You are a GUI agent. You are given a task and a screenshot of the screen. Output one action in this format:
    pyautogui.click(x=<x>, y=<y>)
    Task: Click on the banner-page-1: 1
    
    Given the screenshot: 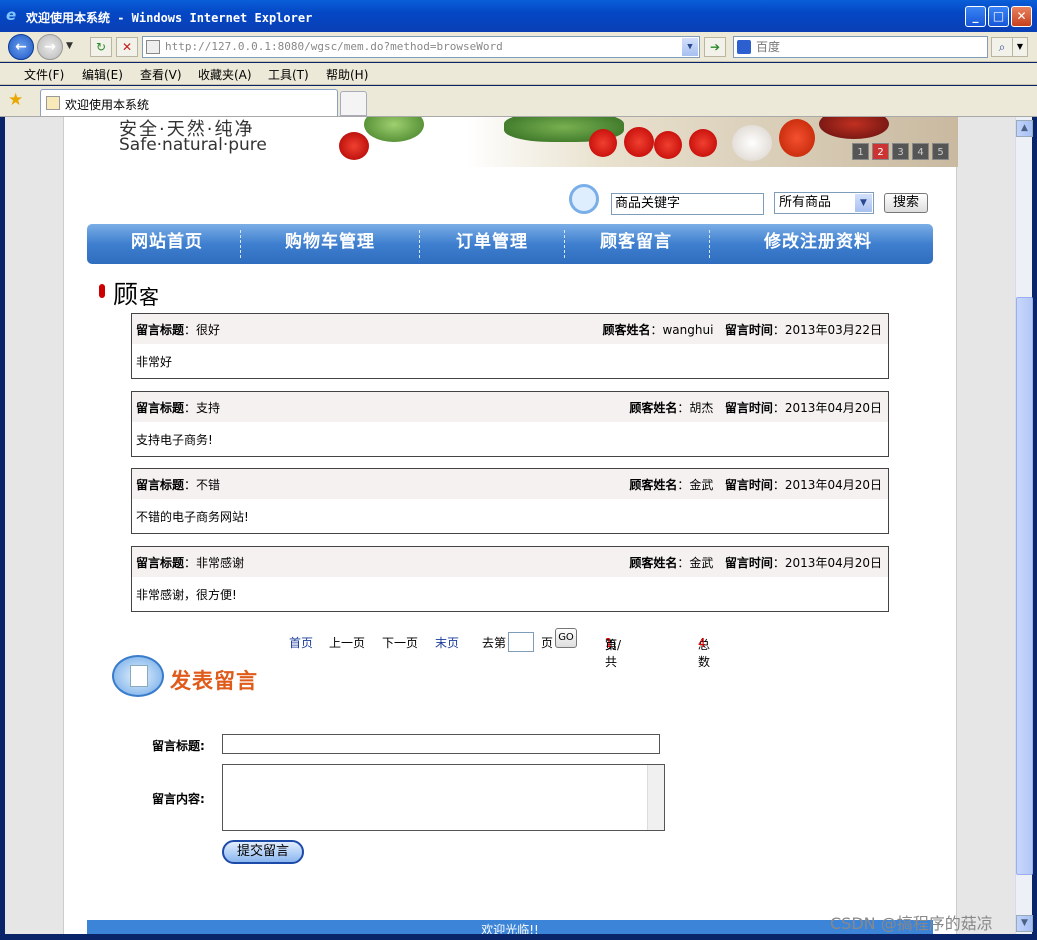 What is the action you would take?
    pyautogui.click(x=860, y=151)
    